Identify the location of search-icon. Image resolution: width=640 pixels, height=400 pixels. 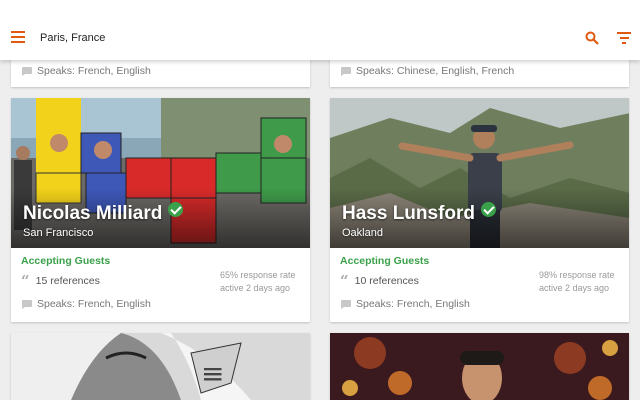
(592, 38).